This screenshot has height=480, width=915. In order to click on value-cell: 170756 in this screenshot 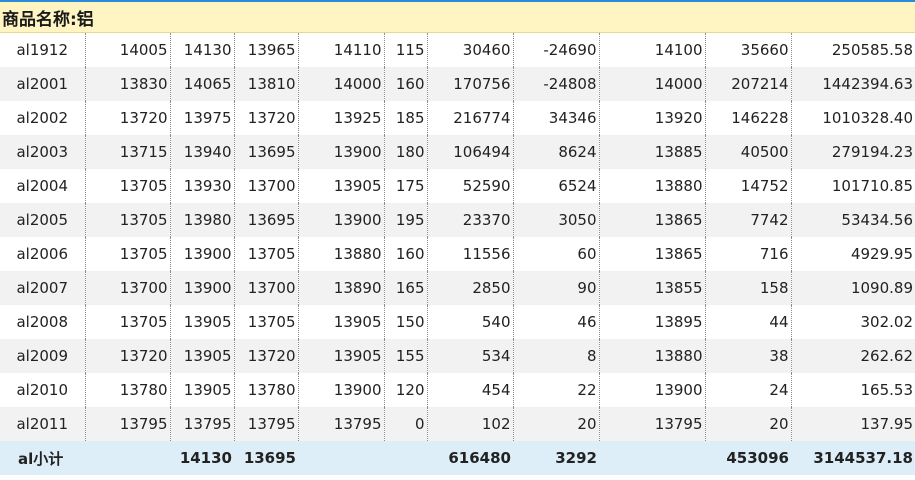, I will do `click(470, 84)`.